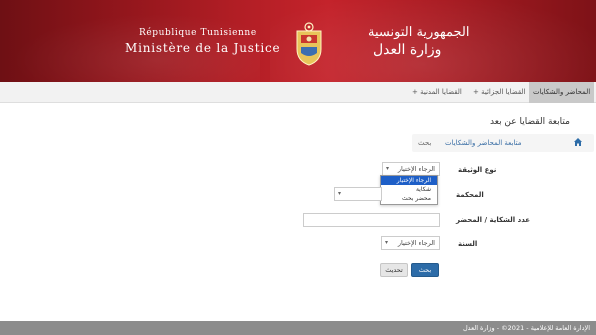 The height and width of the screenshot is (335, 596). Describe the element at coordinates (198, 33) in the screenshot. I see `header-fr-line1: République Tunisienne` at that location.